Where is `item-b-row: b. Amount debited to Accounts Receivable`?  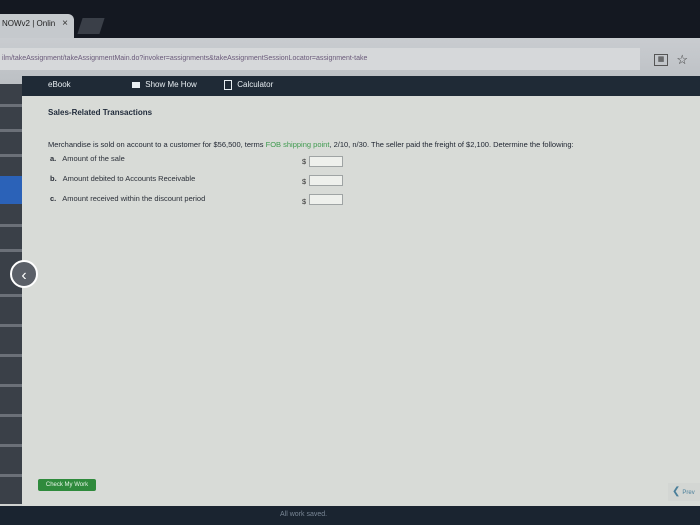
item-b-row: b. Amount debited to Accounts Receivable is located at coordinates (122, 178).